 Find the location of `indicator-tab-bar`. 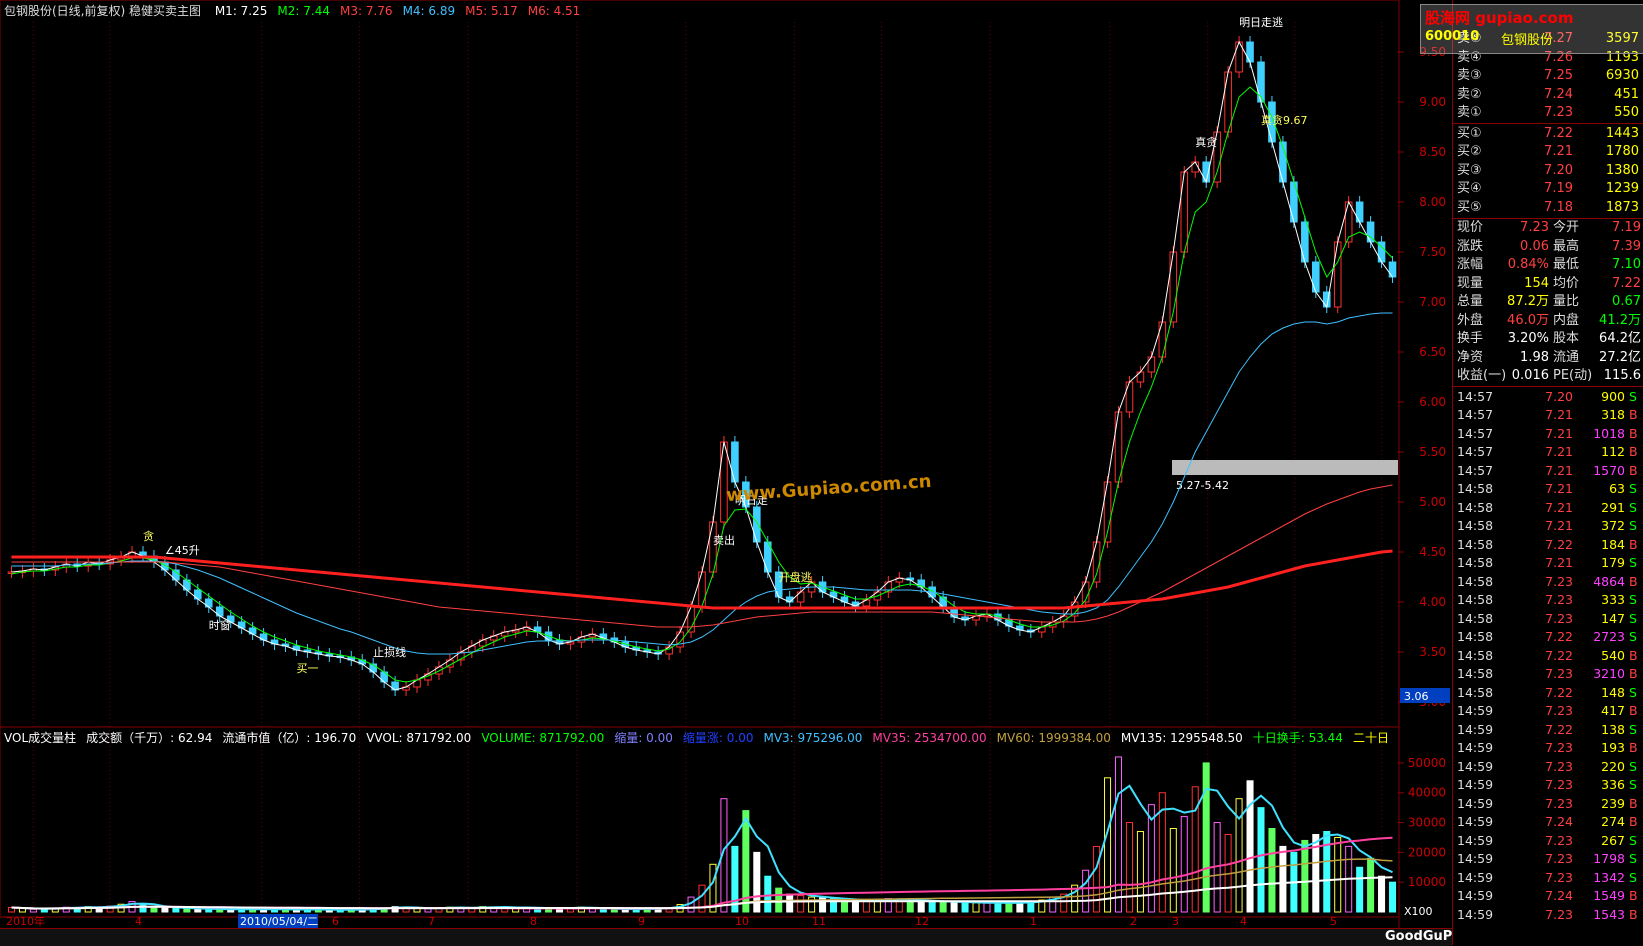

indicator-tab-bar is located at coordinates (726, 937).